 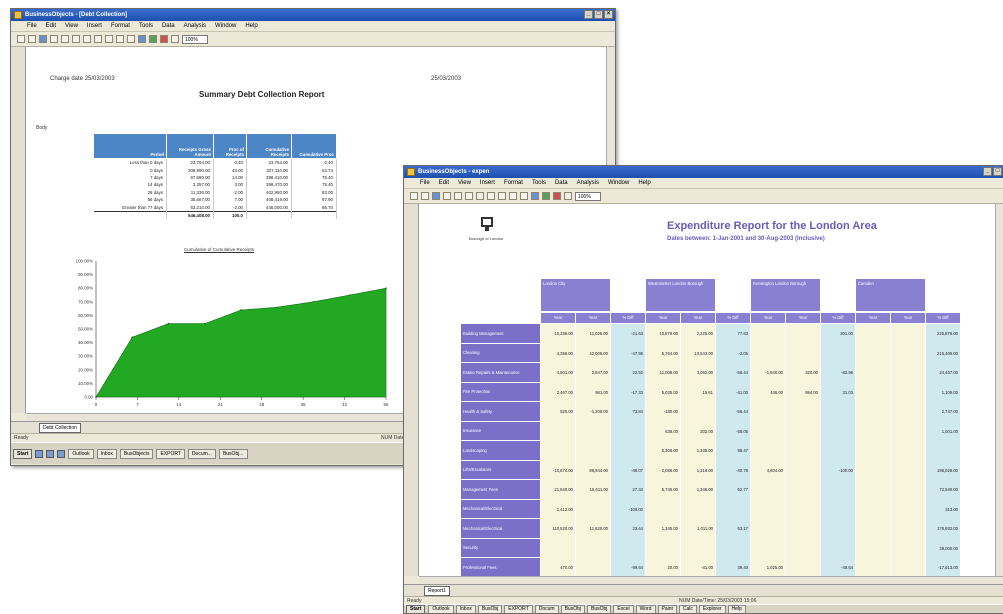 What do you see at coordinates (742, 567) in the screenshot?
I see `grid-cell: 39.40` at bounding box center [742, 567].